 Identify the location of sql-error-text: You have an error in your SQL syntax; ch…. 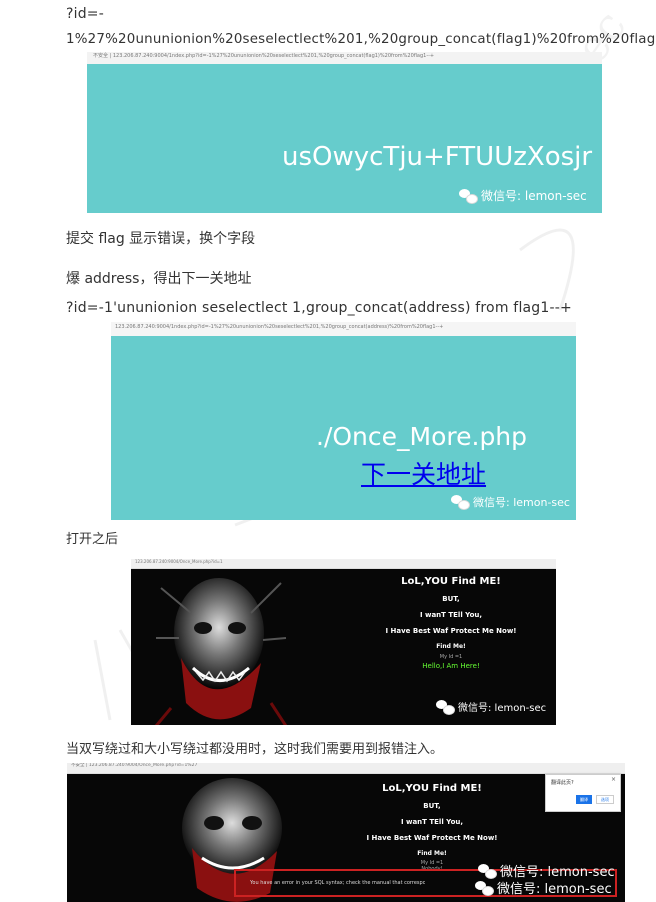
(337, 883).